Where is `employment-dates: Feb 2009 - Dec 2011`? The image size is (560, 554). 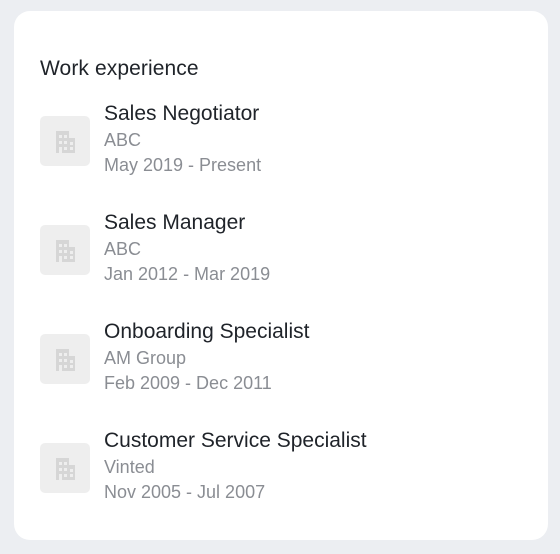
employment-dates: Feb 2009 - Dec 2011 is located at coordinates (188, 383).